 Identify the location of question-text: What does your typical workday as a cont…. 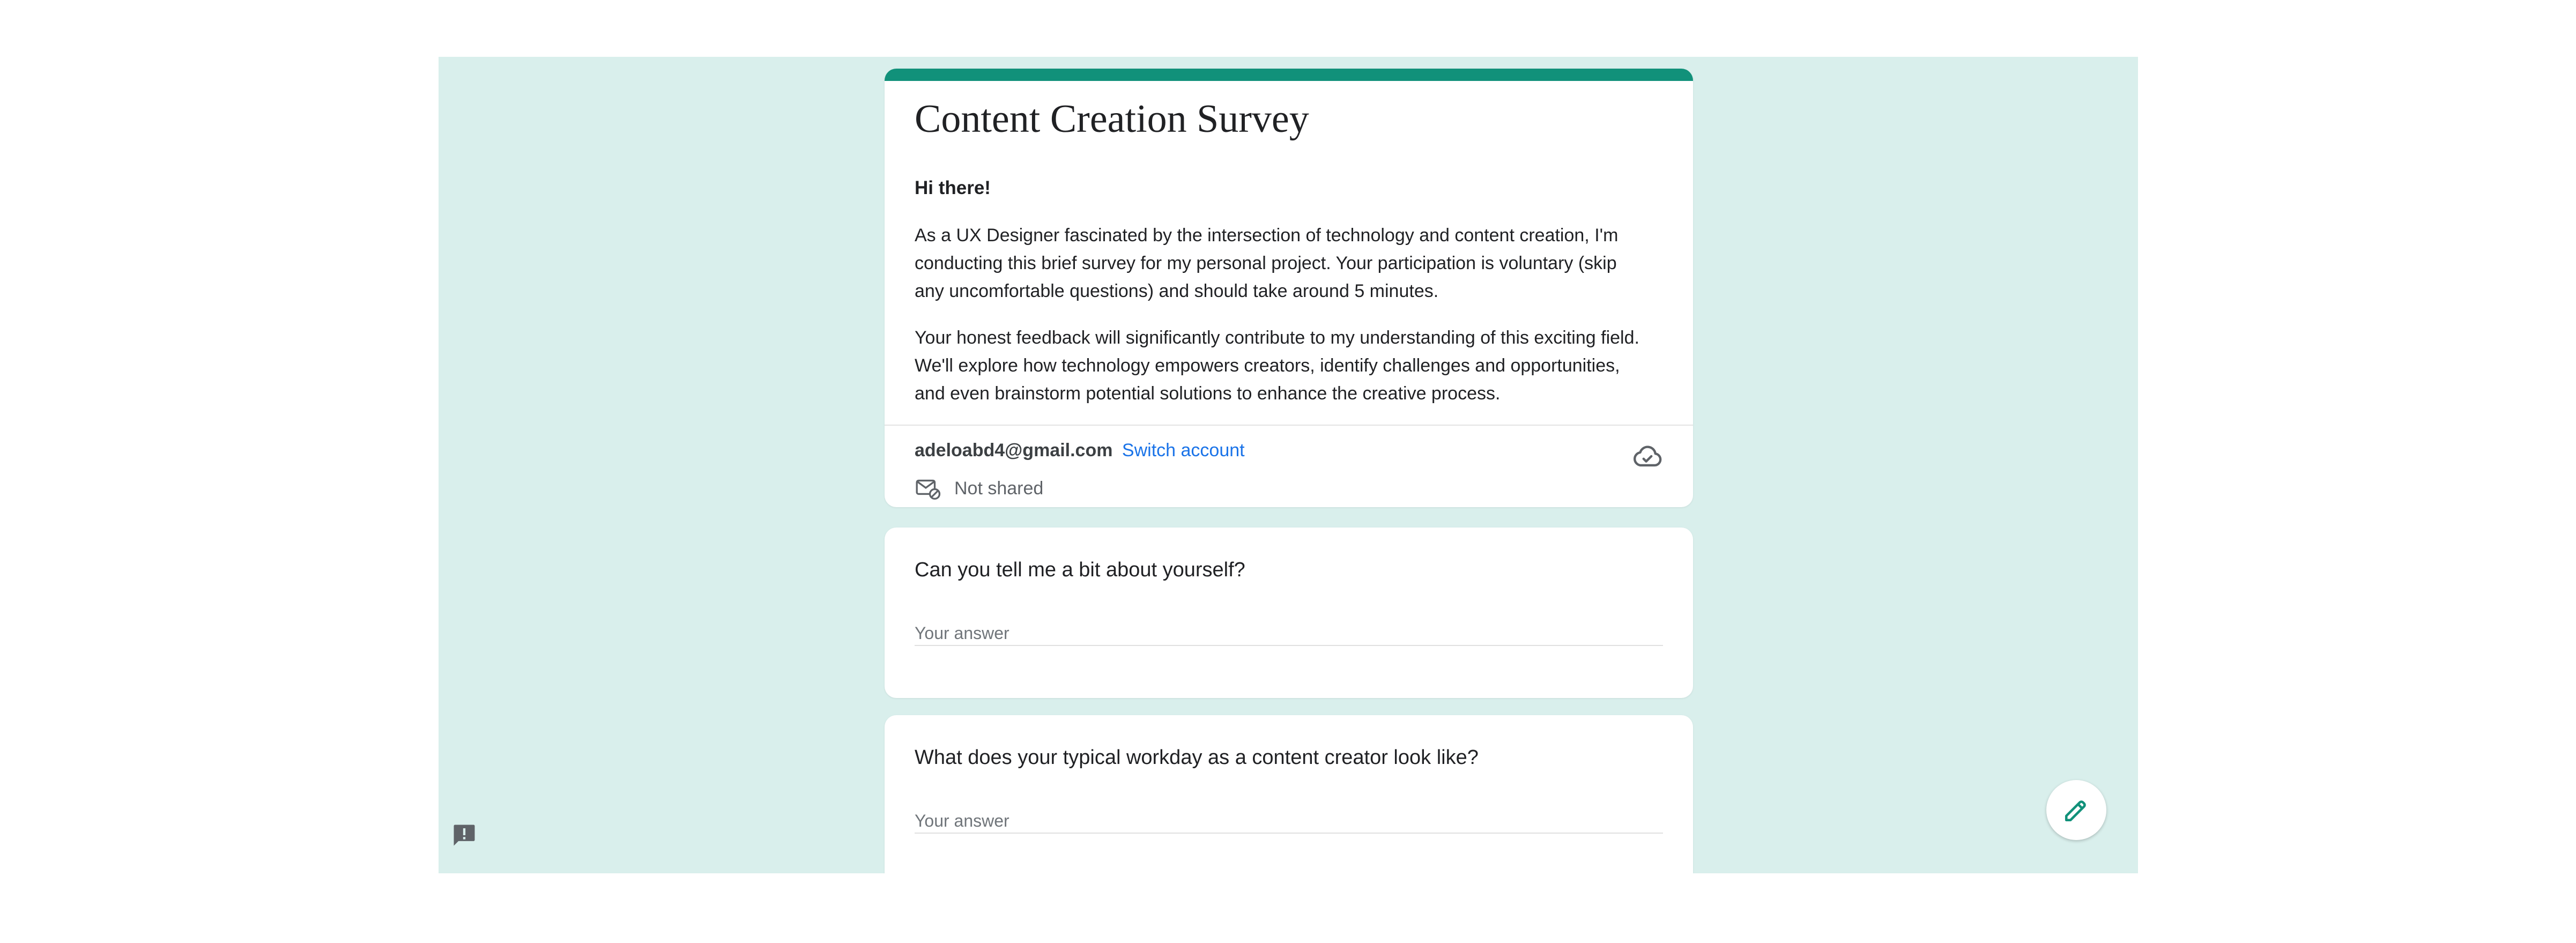
(1197, 757).